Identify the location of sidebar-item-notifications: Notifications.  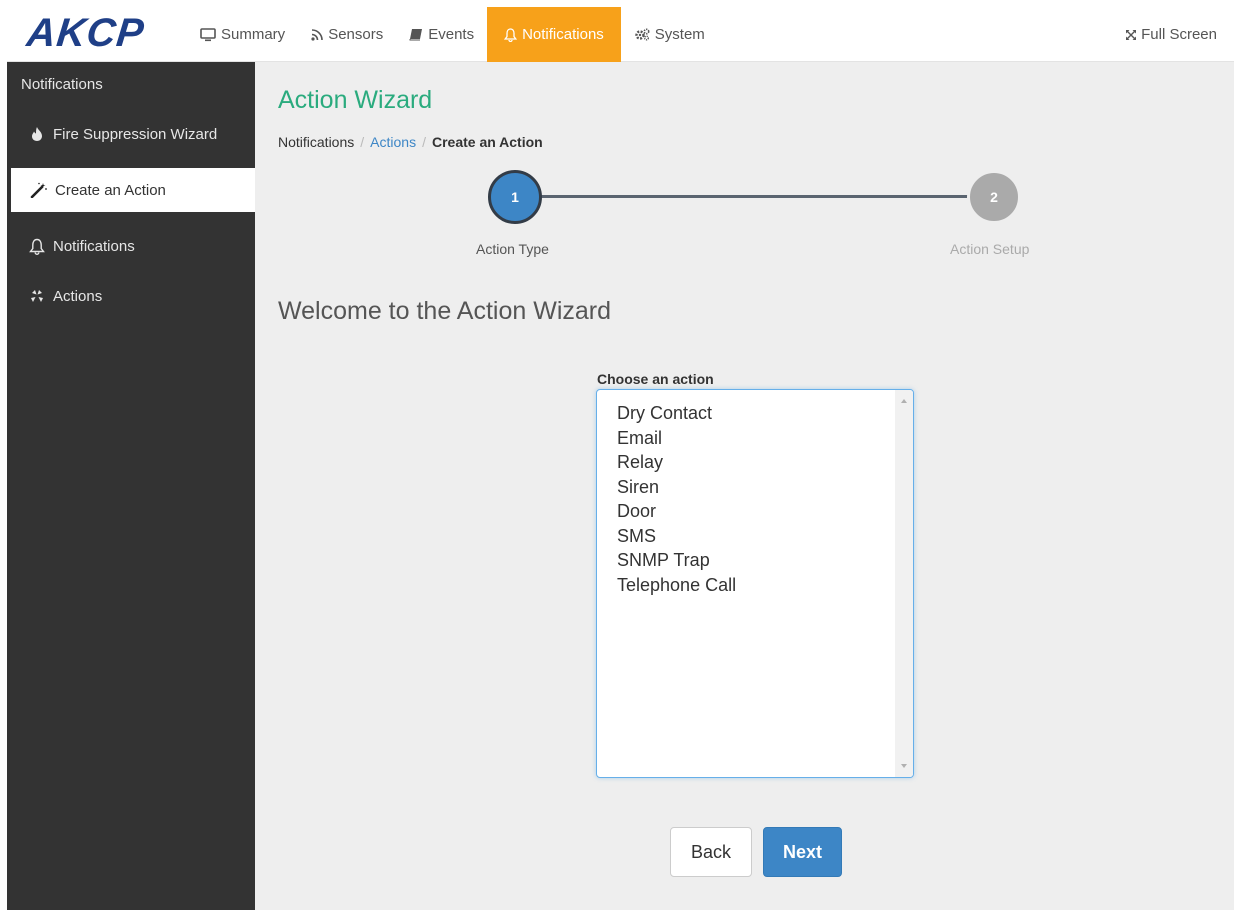
(131, 246).